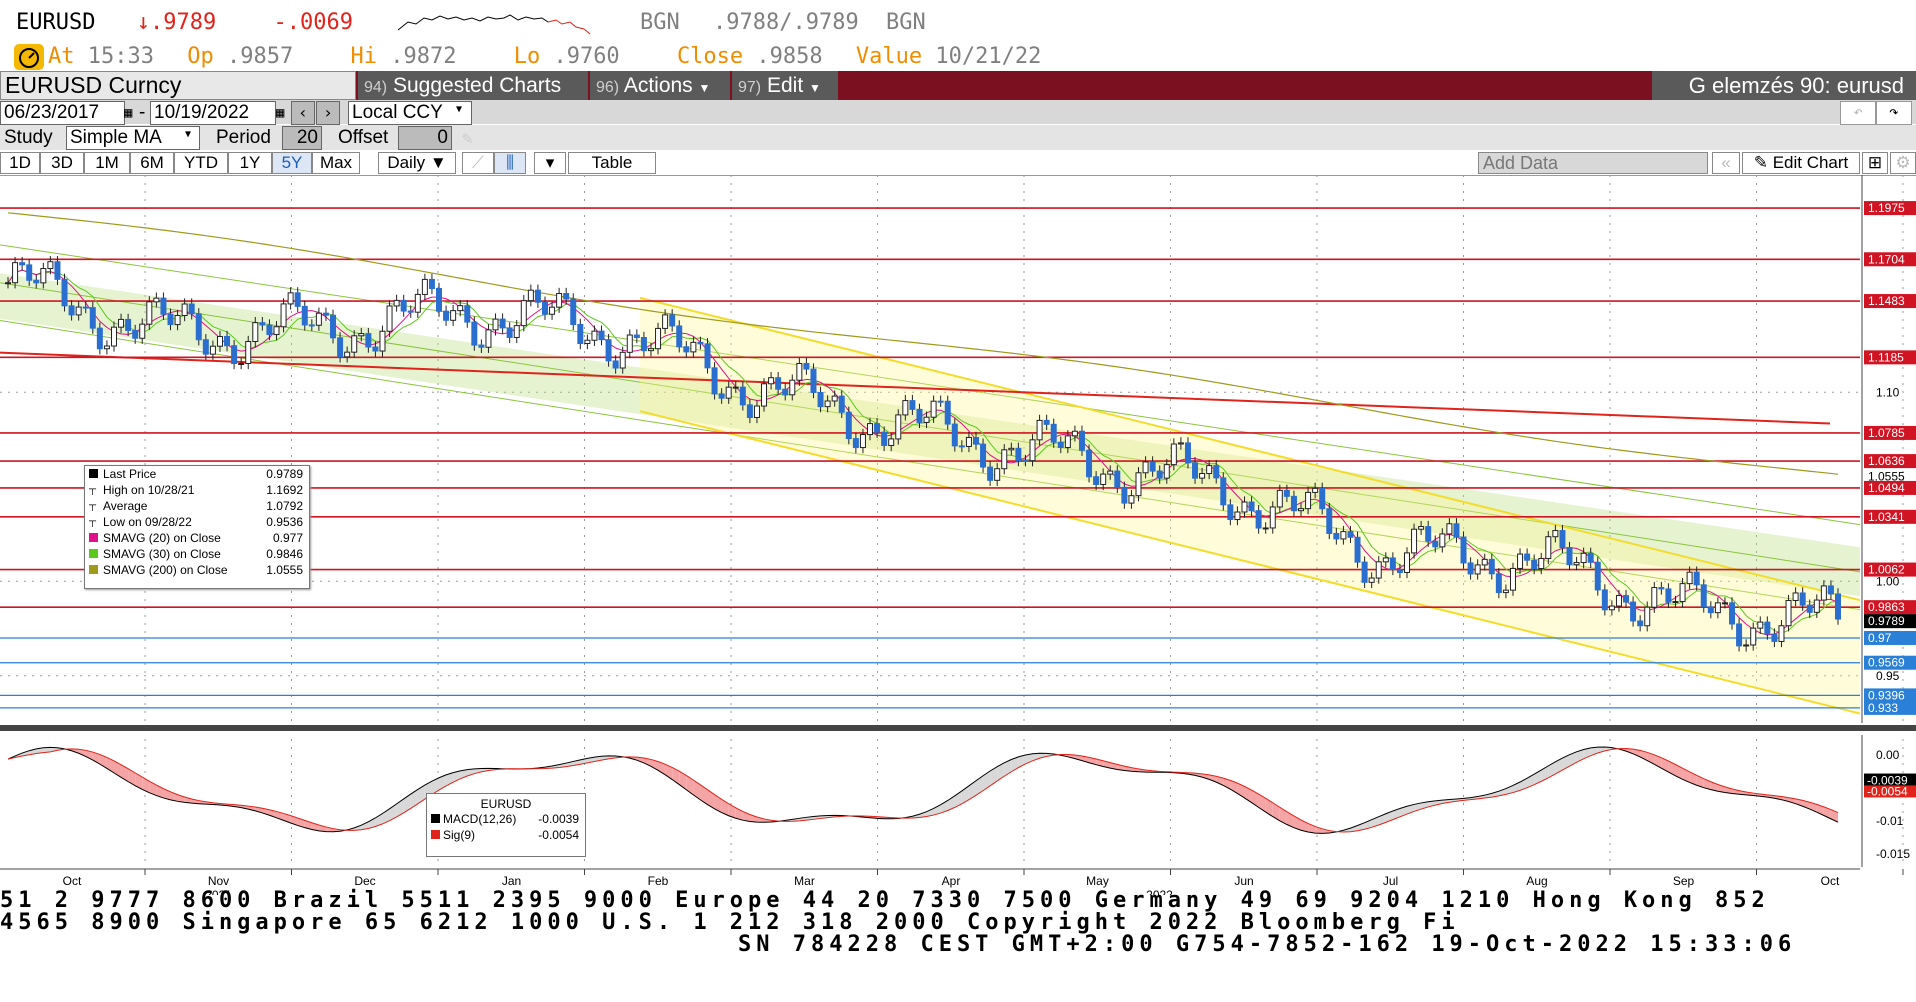 The width and height of the screenshot is (1916, 1002). What do you see at coordinates (1726, 163) in the screenshot?
I see `collapse-icon: «` at bounding box center [1726, 163].